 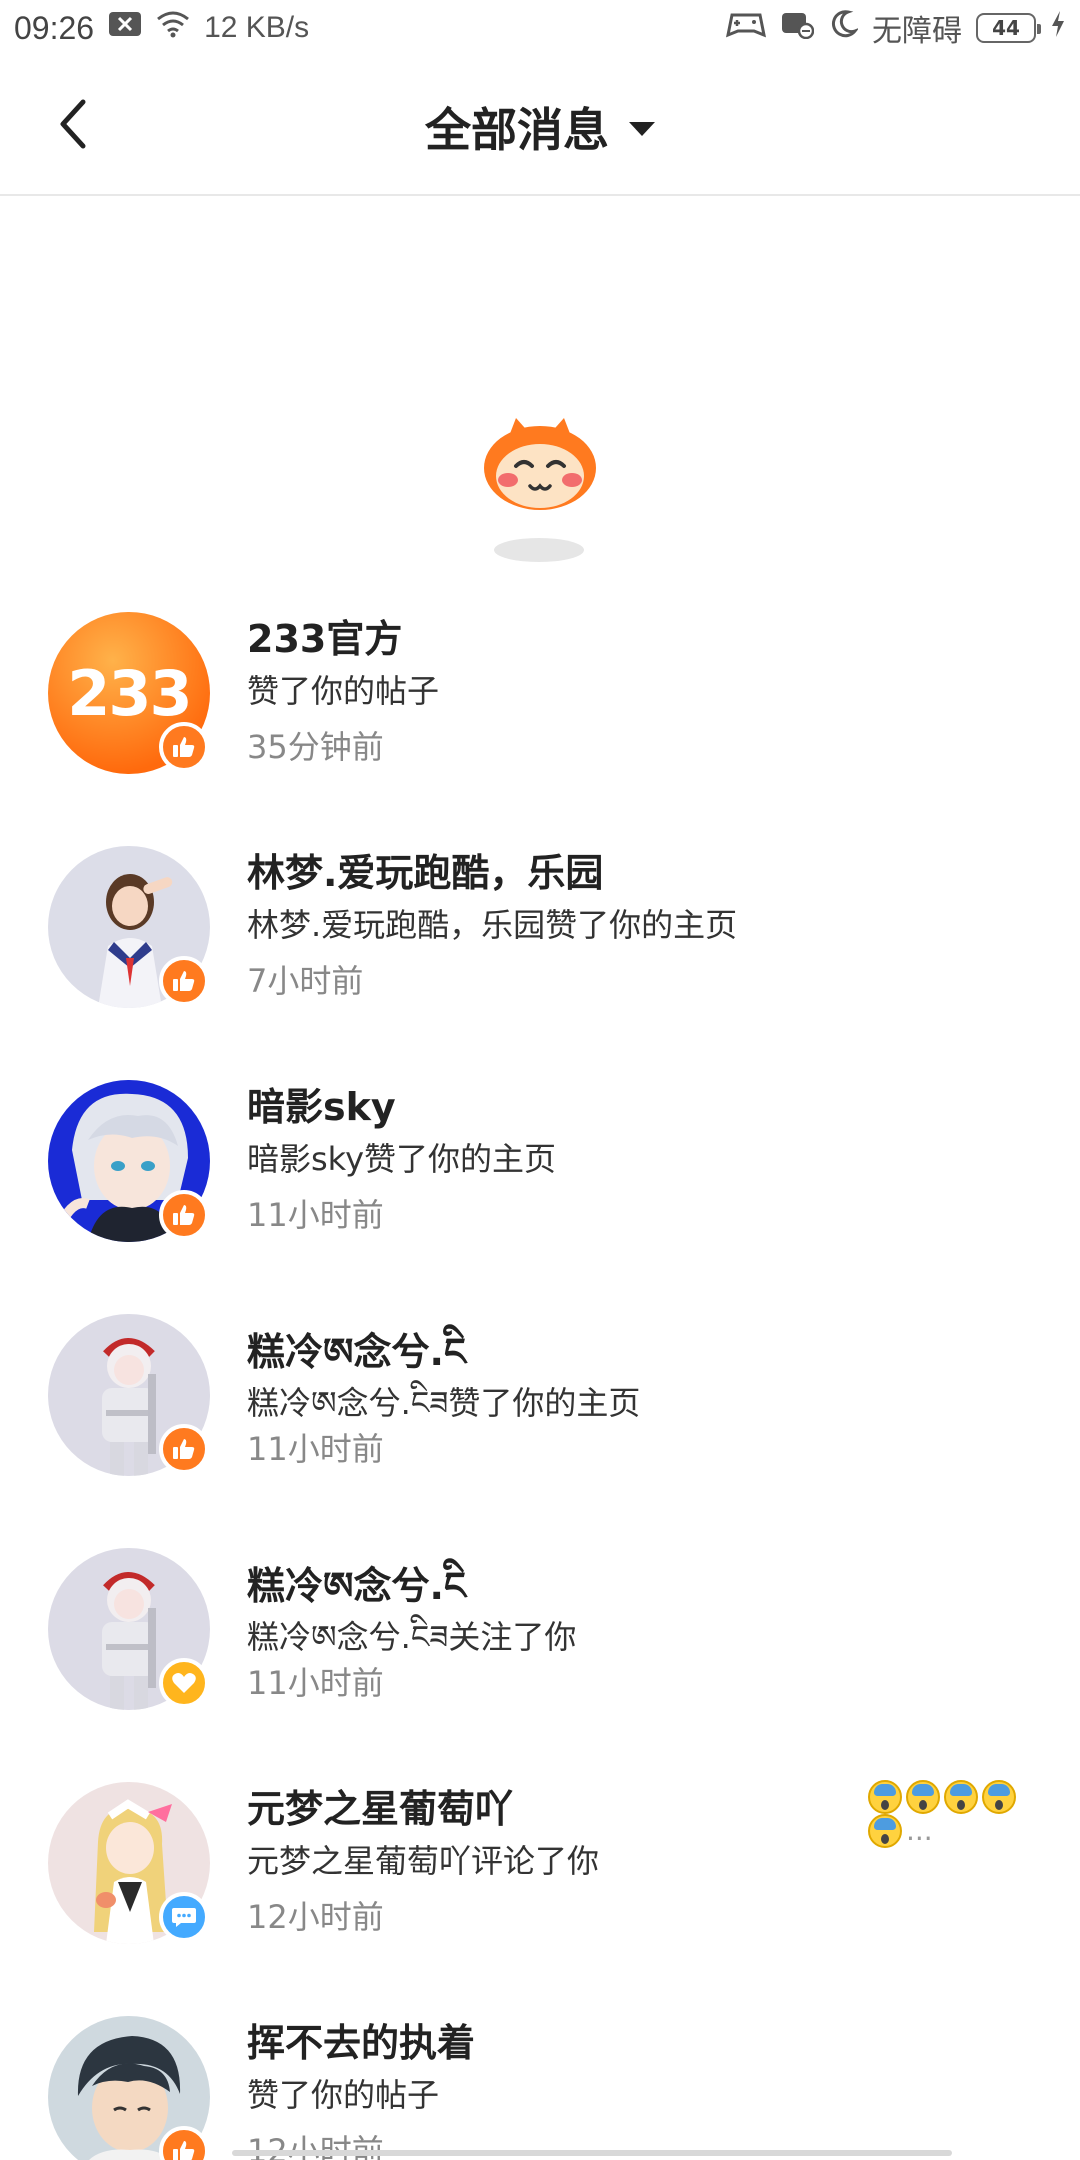 What do you see at coordinates (642, 129) in the screenshot?
I see `dropdown-caret-icon` at bounding box center [642, 129].